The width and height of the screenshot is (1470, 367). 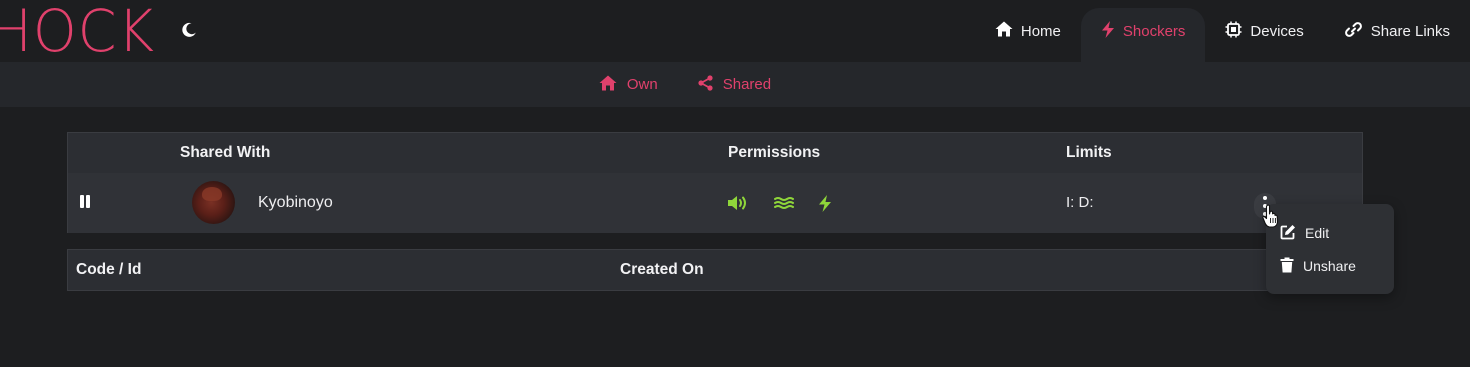 I want to click on nav-home: Home, so click(x=1028, y=31).